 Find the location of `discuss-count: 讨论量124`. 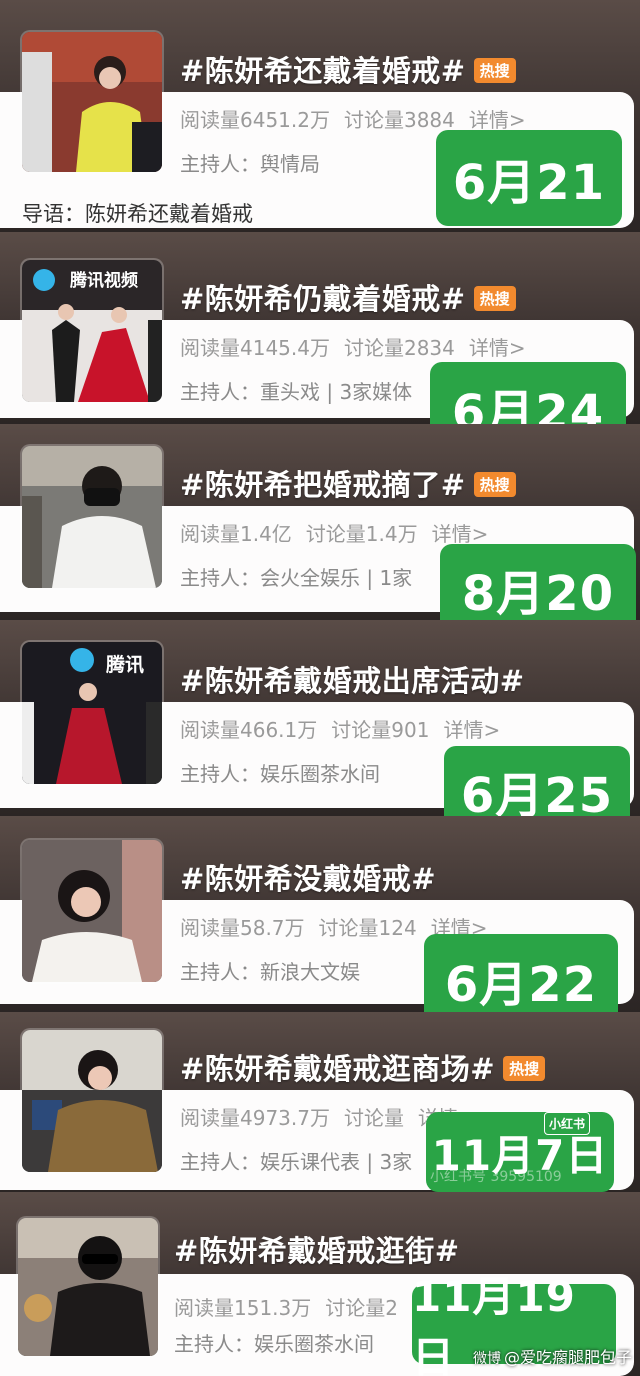

discuss-count: 讨论量124 is located at coordinates (367, 928).